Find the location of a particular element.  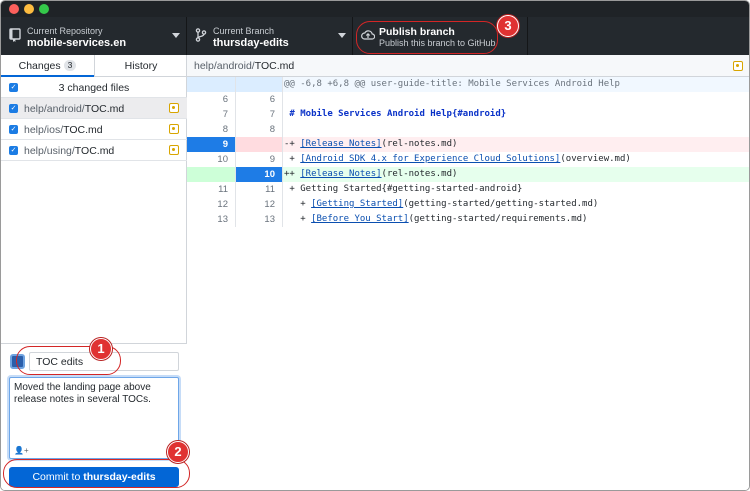

changed-files-count: 3 changed files is located at coordinates (94, 88).